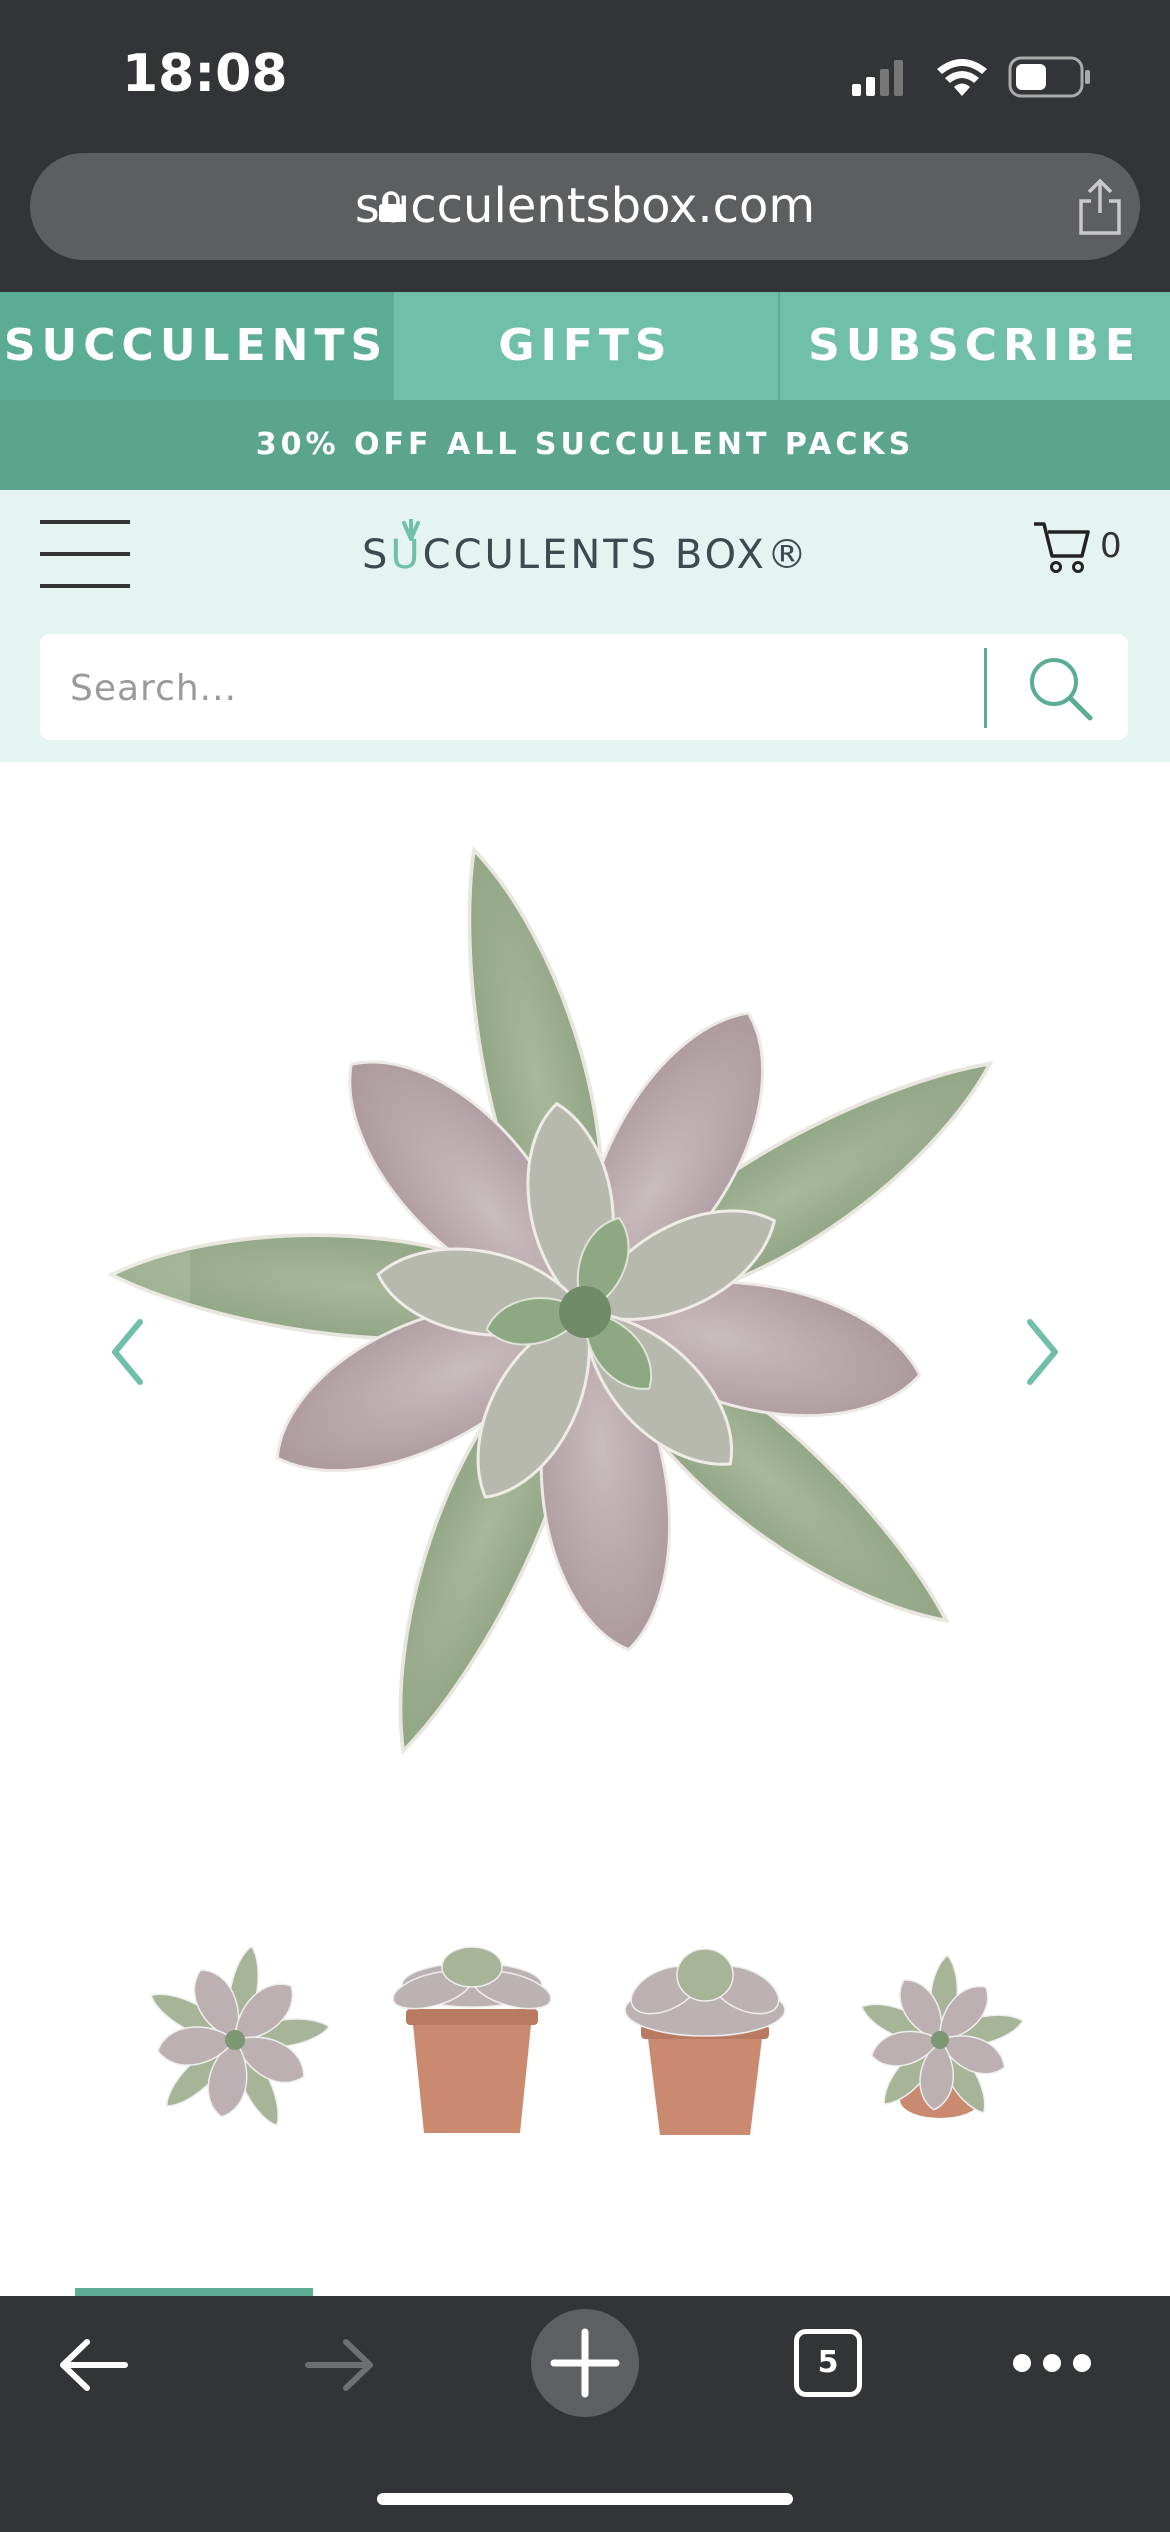 This screenshot has width=1170, height=2532. What do you see at coordinates (86, 555) in the screenshot?
I see `menu-icon` at bounding box center [86, 555].